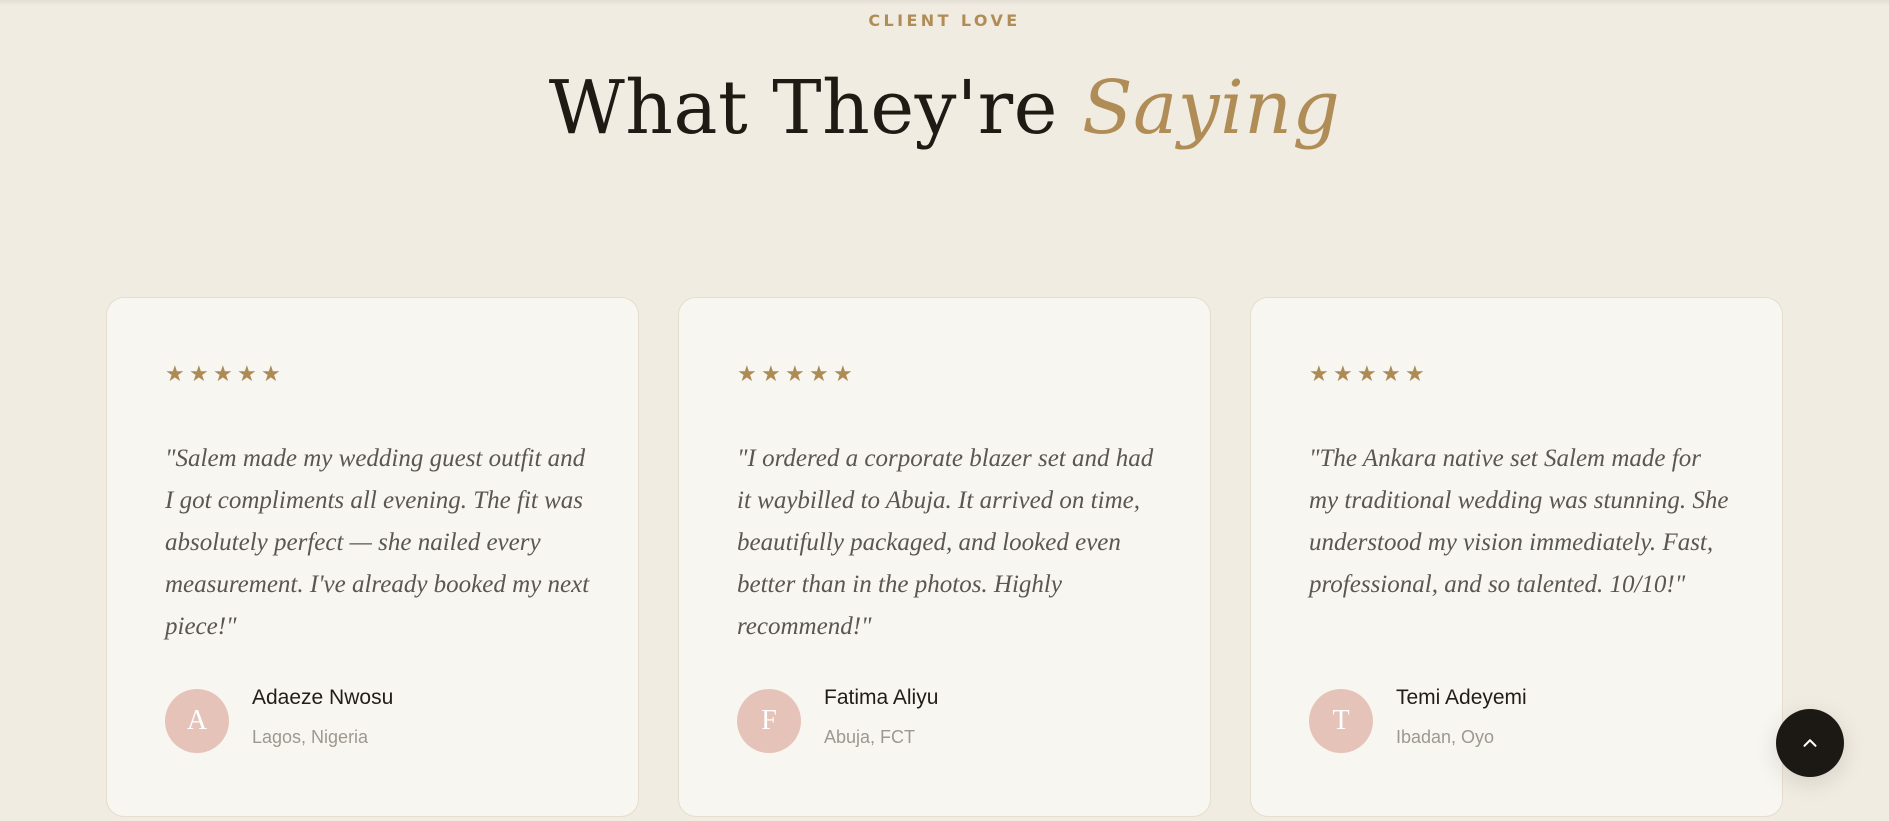 The height and width of the screenshot is (821, 1889). I want to click on author-name: Fatima Aliyu, so click(881, 697).